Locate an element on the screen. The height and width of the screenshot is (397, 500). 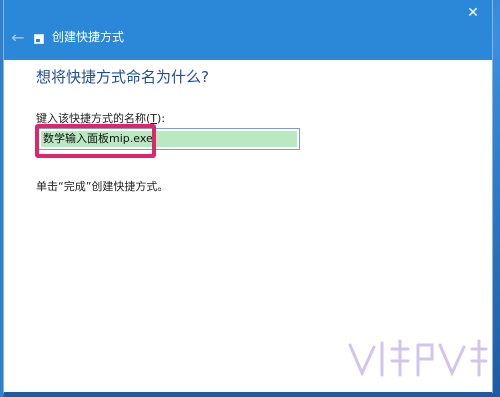
shortcut-name-label: 键入该快捷方式的名称(T): is located at coordinates (100, 118).